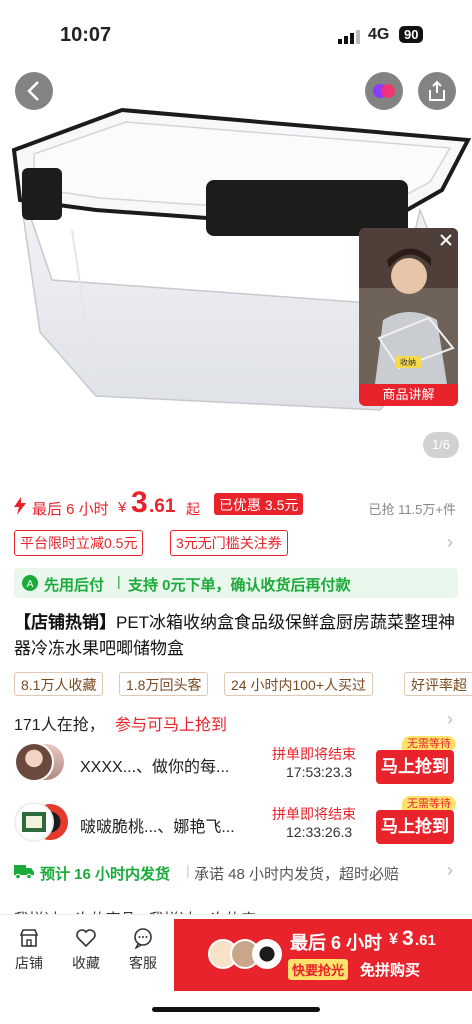 This screenshot has height=1024, width=472. I want to click on sold-count: 已抢 11.5万+件, so click(412, 509).